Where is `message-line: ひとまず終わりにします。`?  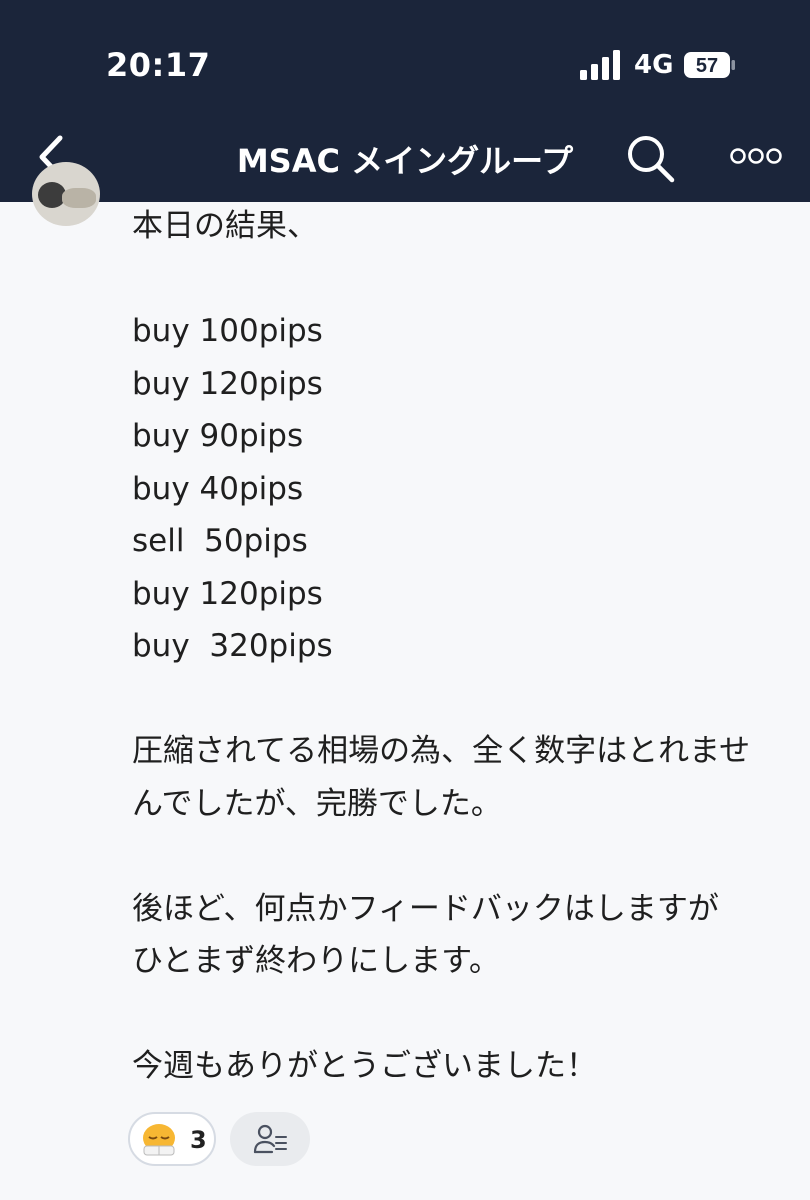
message-line: ひとまず終わりにします。 is located at coordinates (316, 961).